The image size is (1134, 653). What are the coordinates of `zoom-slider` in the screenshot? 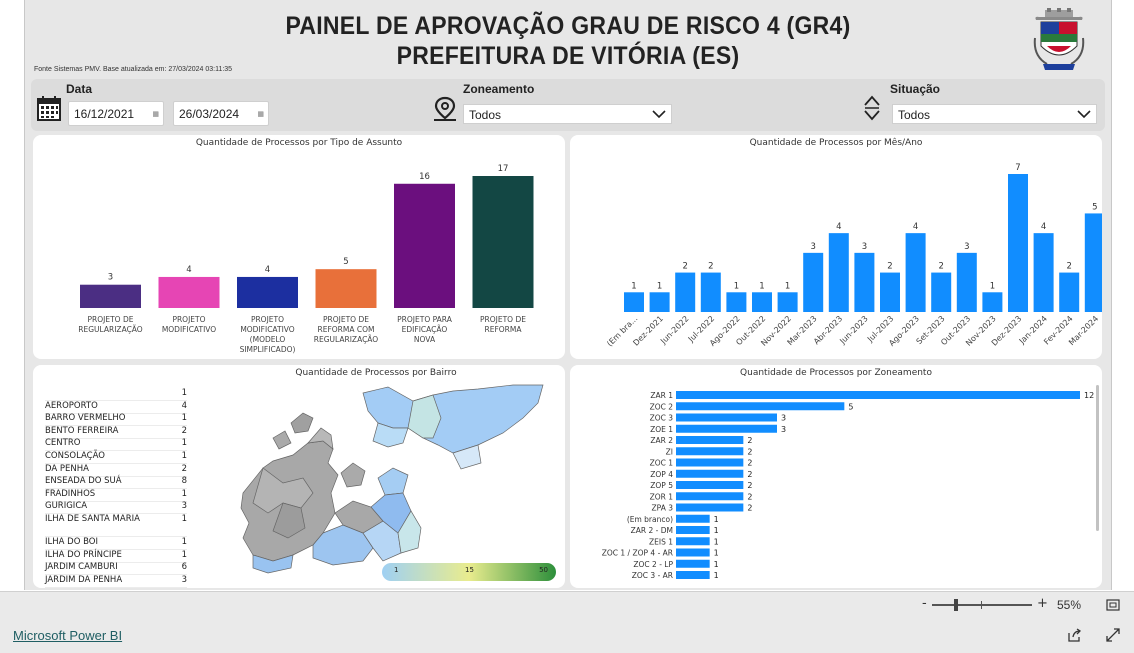 It's located at (982, 605).